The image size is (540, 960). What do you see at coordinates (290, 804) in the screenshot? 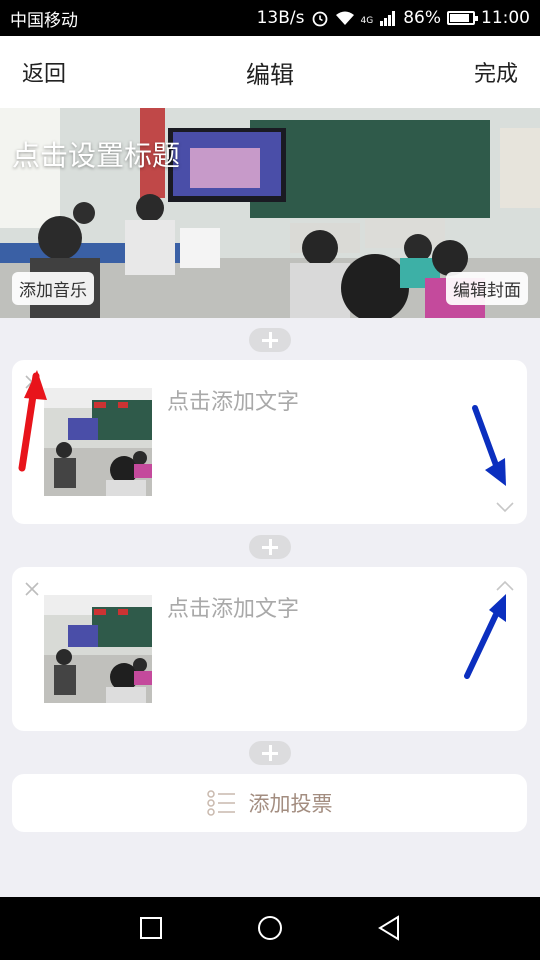
I see `add-vote-label: 添加投票` at bounding box center [290, 804].